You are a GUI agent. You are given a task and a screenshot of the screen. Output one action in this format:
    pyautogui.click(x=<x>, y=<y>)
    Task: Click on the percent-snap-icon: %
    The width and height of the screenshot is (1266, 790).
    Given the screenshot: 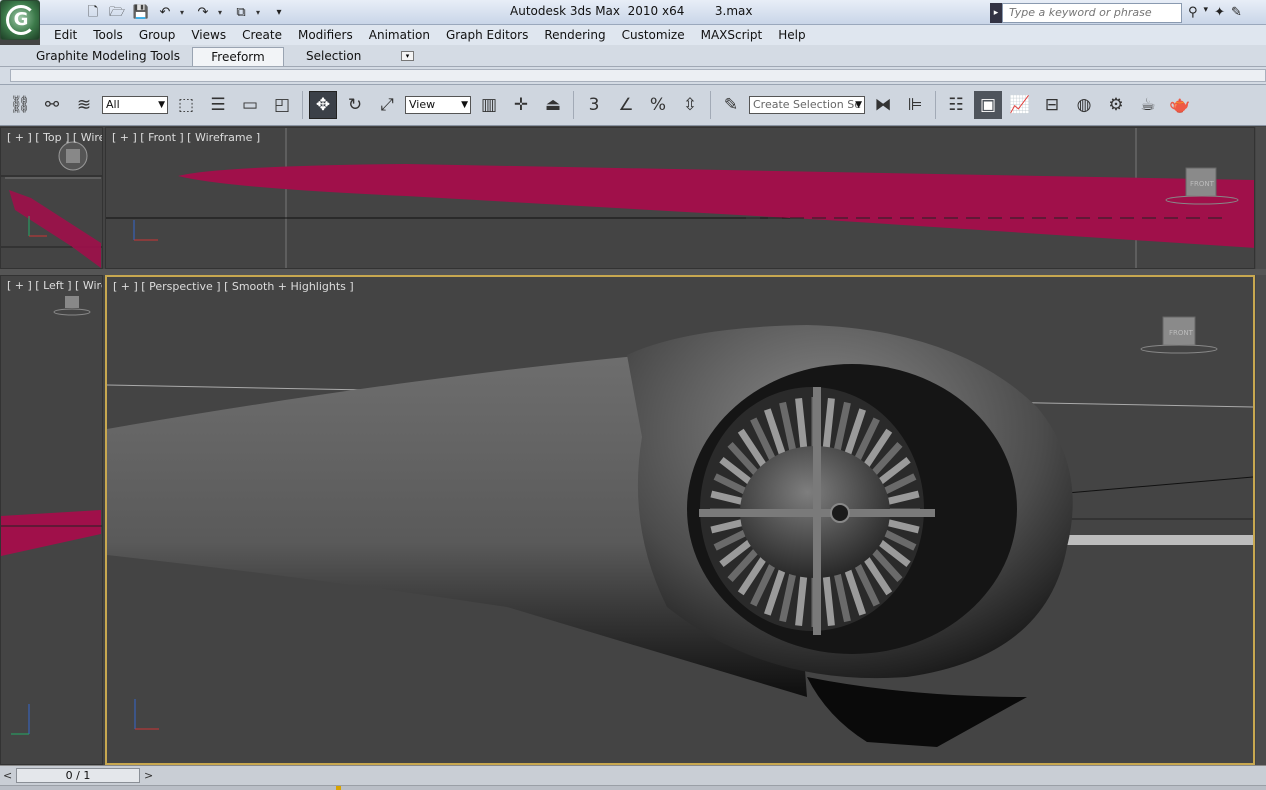 What is the action you would take?
    pyautogui.click(x=658, y=105)
    